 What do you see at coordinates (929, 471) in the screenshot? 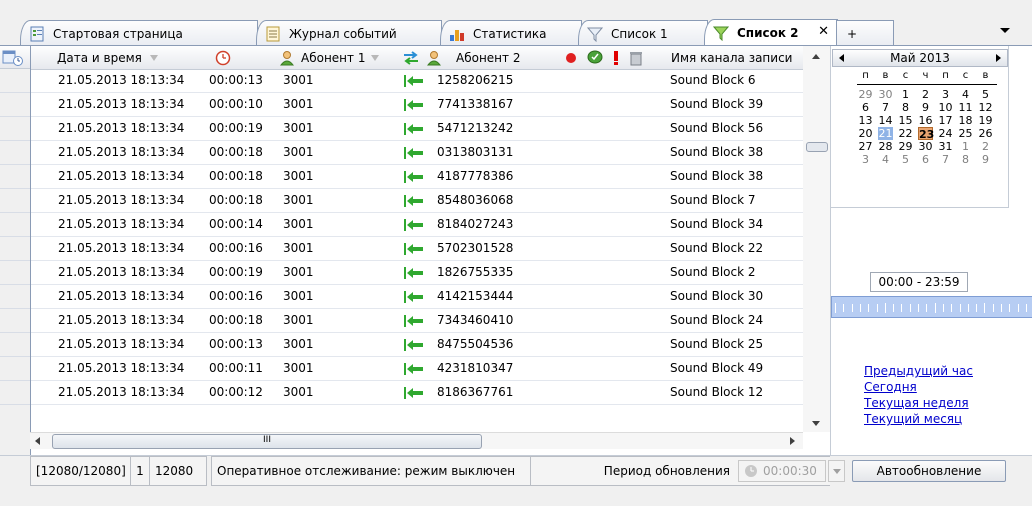
I see `auto-refresh-button: Автообновление` at bounding box center [929, 471].